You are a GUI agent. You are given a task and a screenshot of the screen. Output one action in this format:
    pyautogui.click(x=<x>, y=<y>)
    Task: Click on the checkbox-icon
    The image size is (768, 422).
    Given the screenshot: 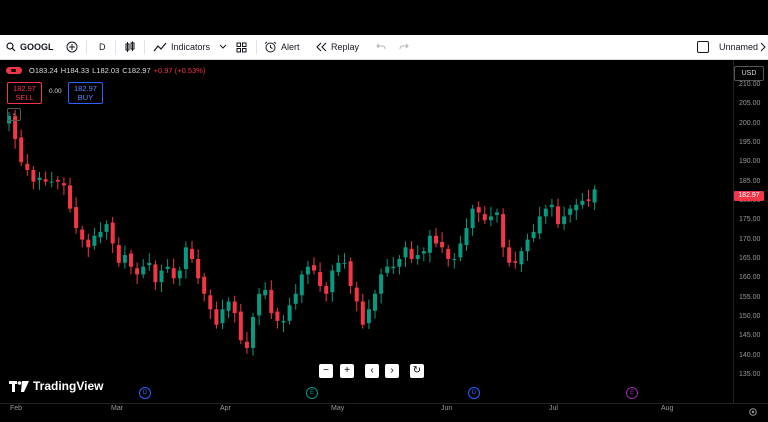 What is the action you would take?
    pyautogui.click(x=703, y=47)
    